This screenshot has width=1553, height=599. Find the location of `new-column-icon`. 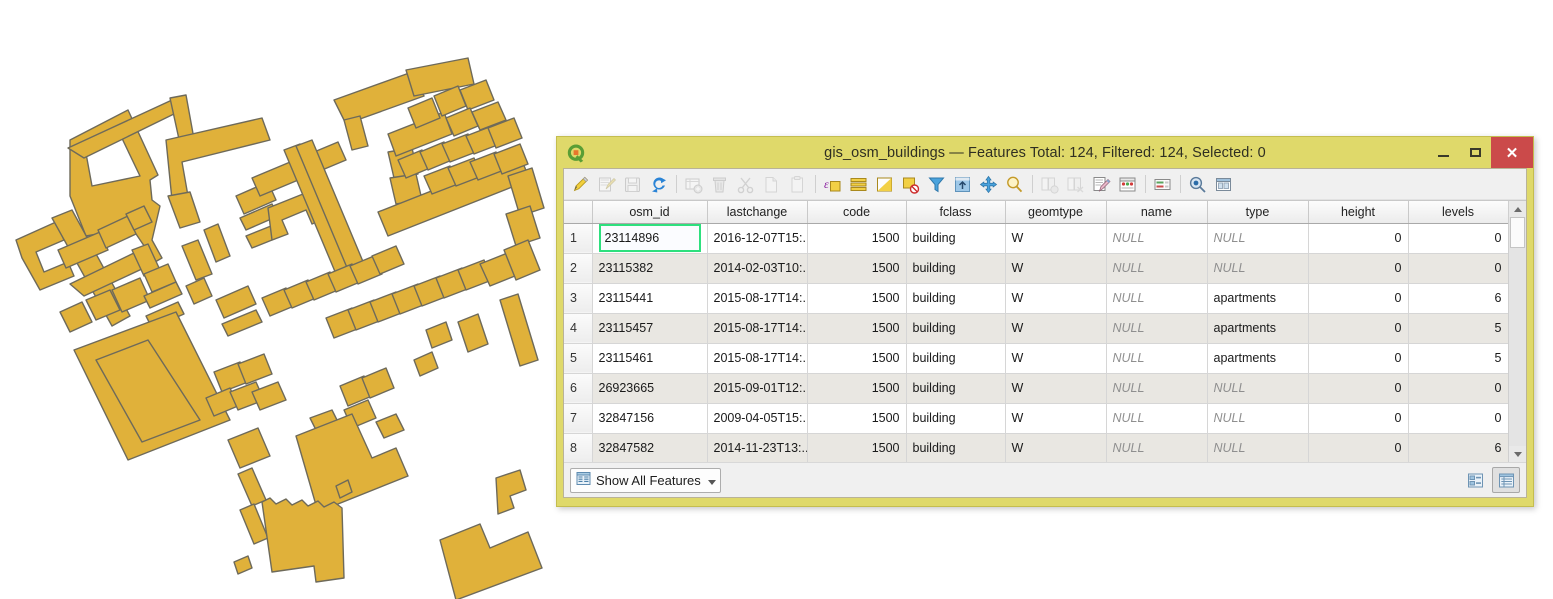

new-column-icon is located at coordinates (1049, 184).